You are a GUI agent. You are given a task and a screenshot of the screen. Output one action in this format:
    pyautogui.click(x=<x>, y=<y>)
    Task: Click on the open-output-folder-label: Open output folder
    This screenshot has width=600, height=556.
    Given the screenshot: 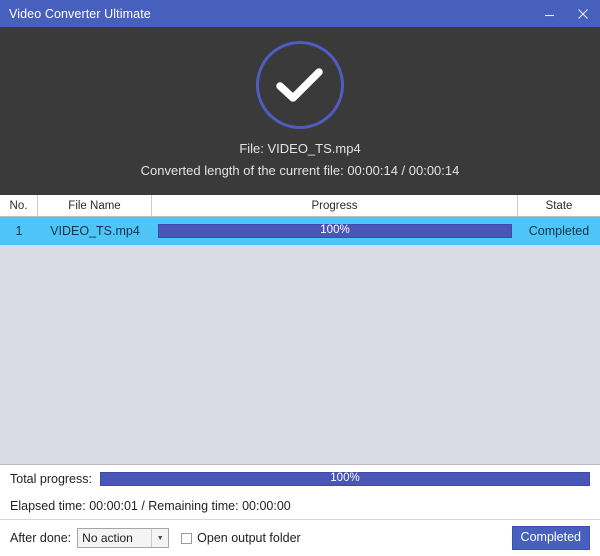 What is the action you would take?
    pyautogui.click(x=249, y=538)
    